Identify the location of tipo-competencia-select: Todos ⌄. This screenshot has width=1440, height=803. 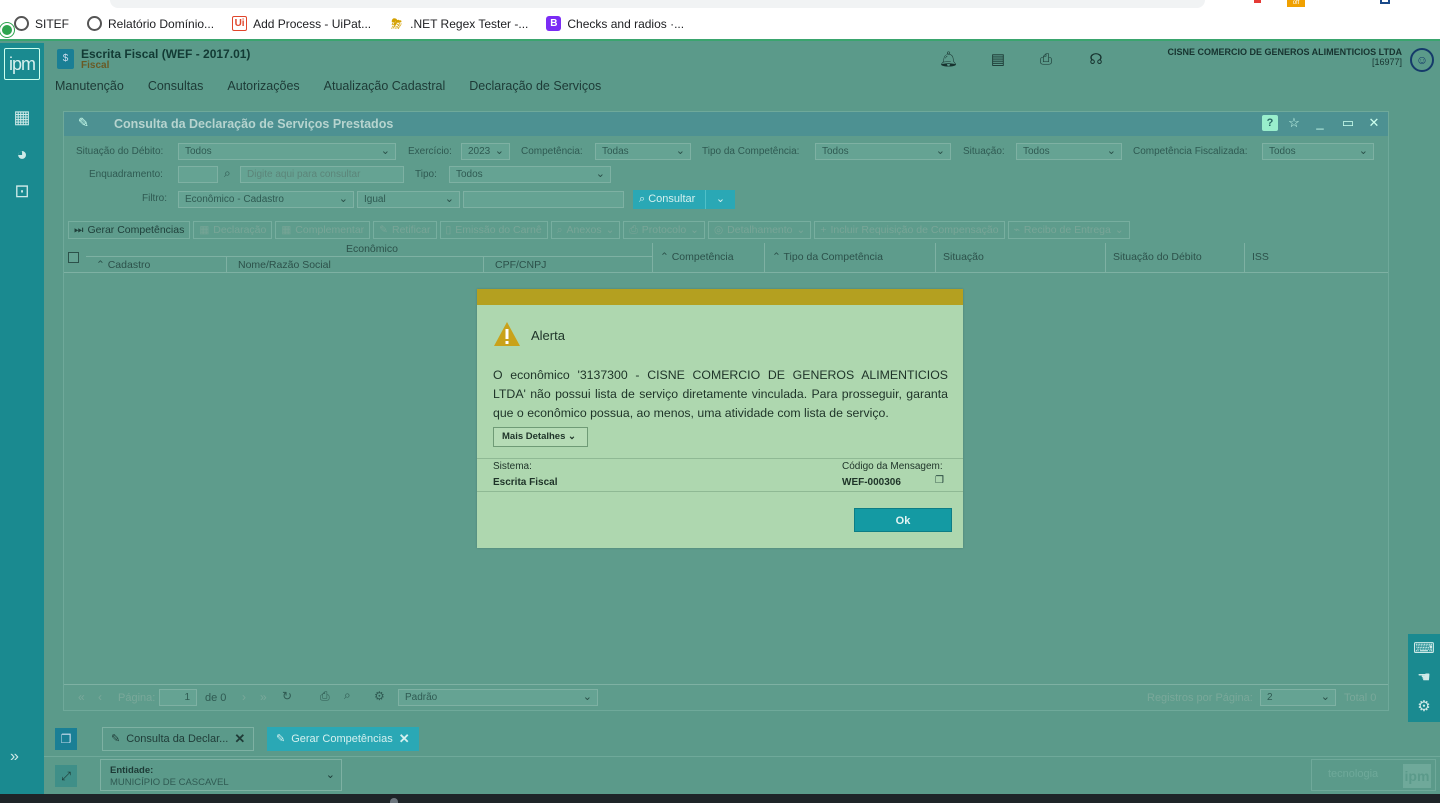
(883, 151).